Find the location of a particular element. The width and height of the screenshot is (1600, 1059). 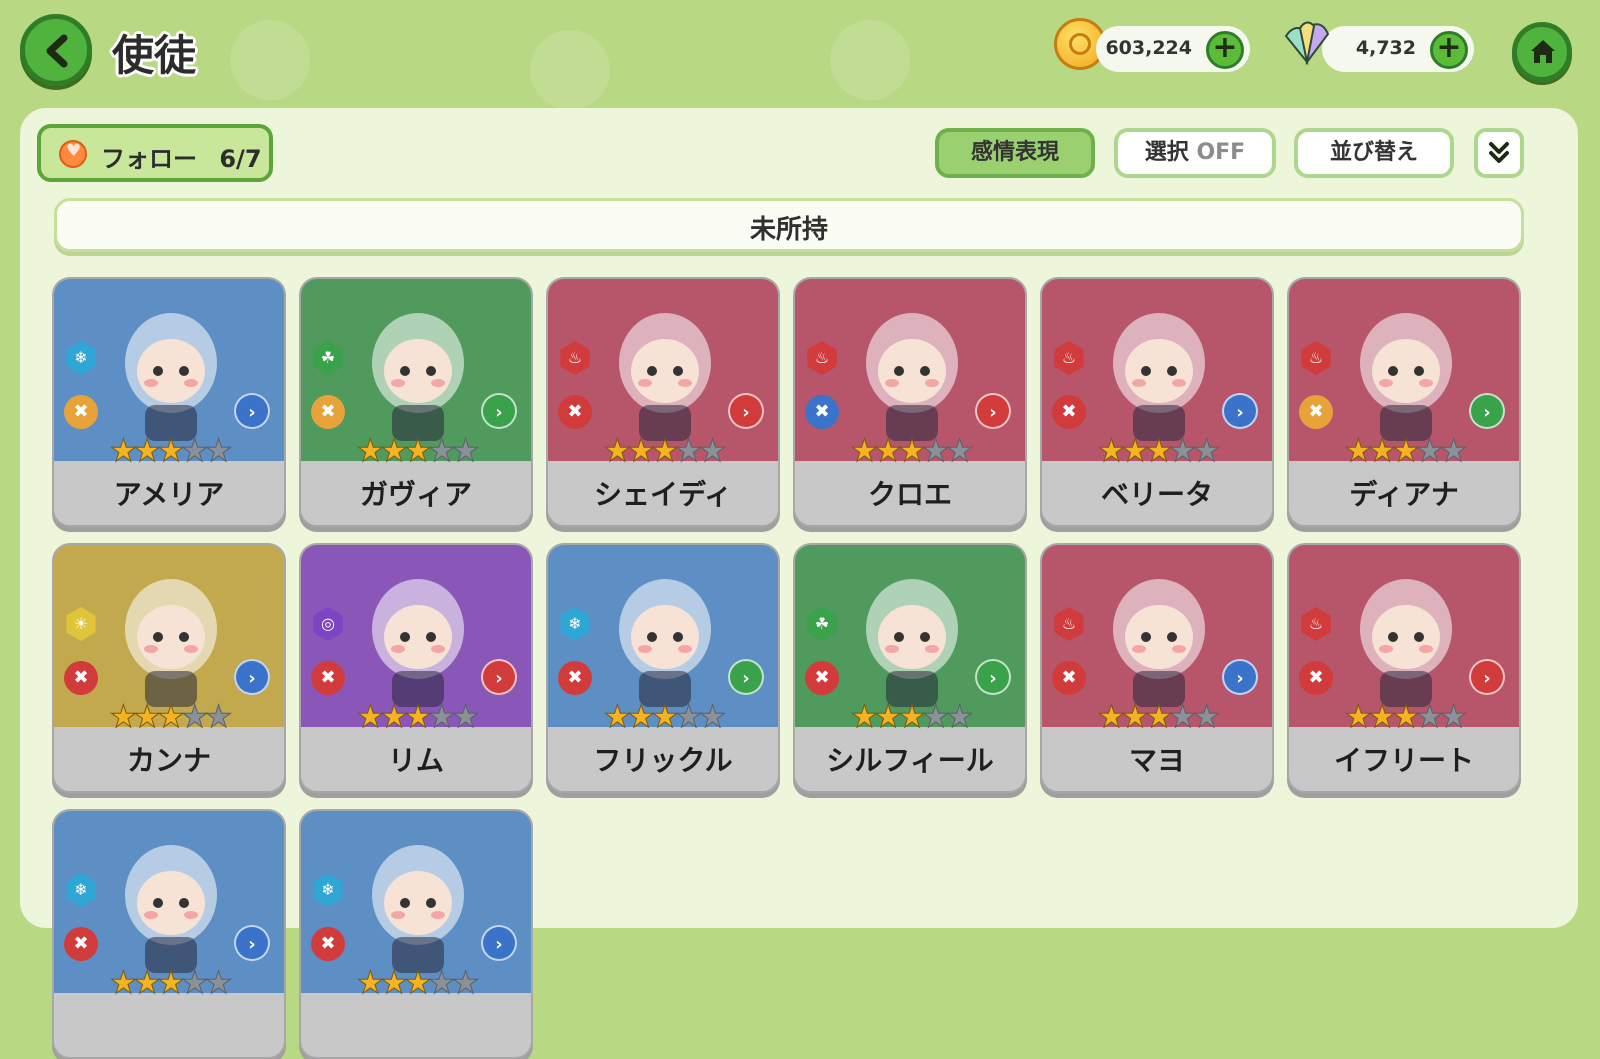

select-state: OFF is located at coordinates (1221, 152).